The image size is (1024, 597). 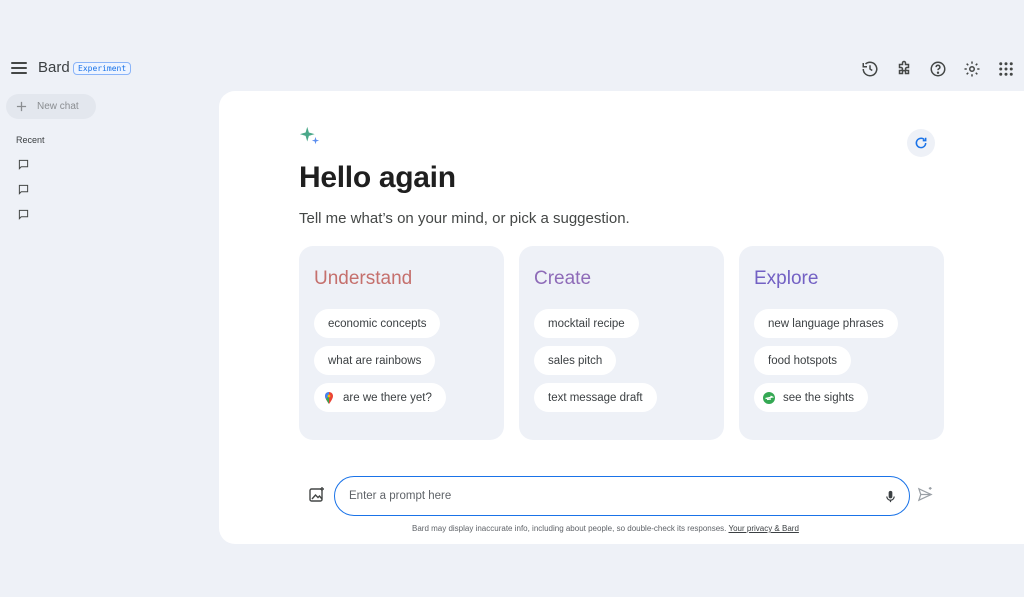 I want to click on chip-label: text message draft, so click(x=595, y=397).